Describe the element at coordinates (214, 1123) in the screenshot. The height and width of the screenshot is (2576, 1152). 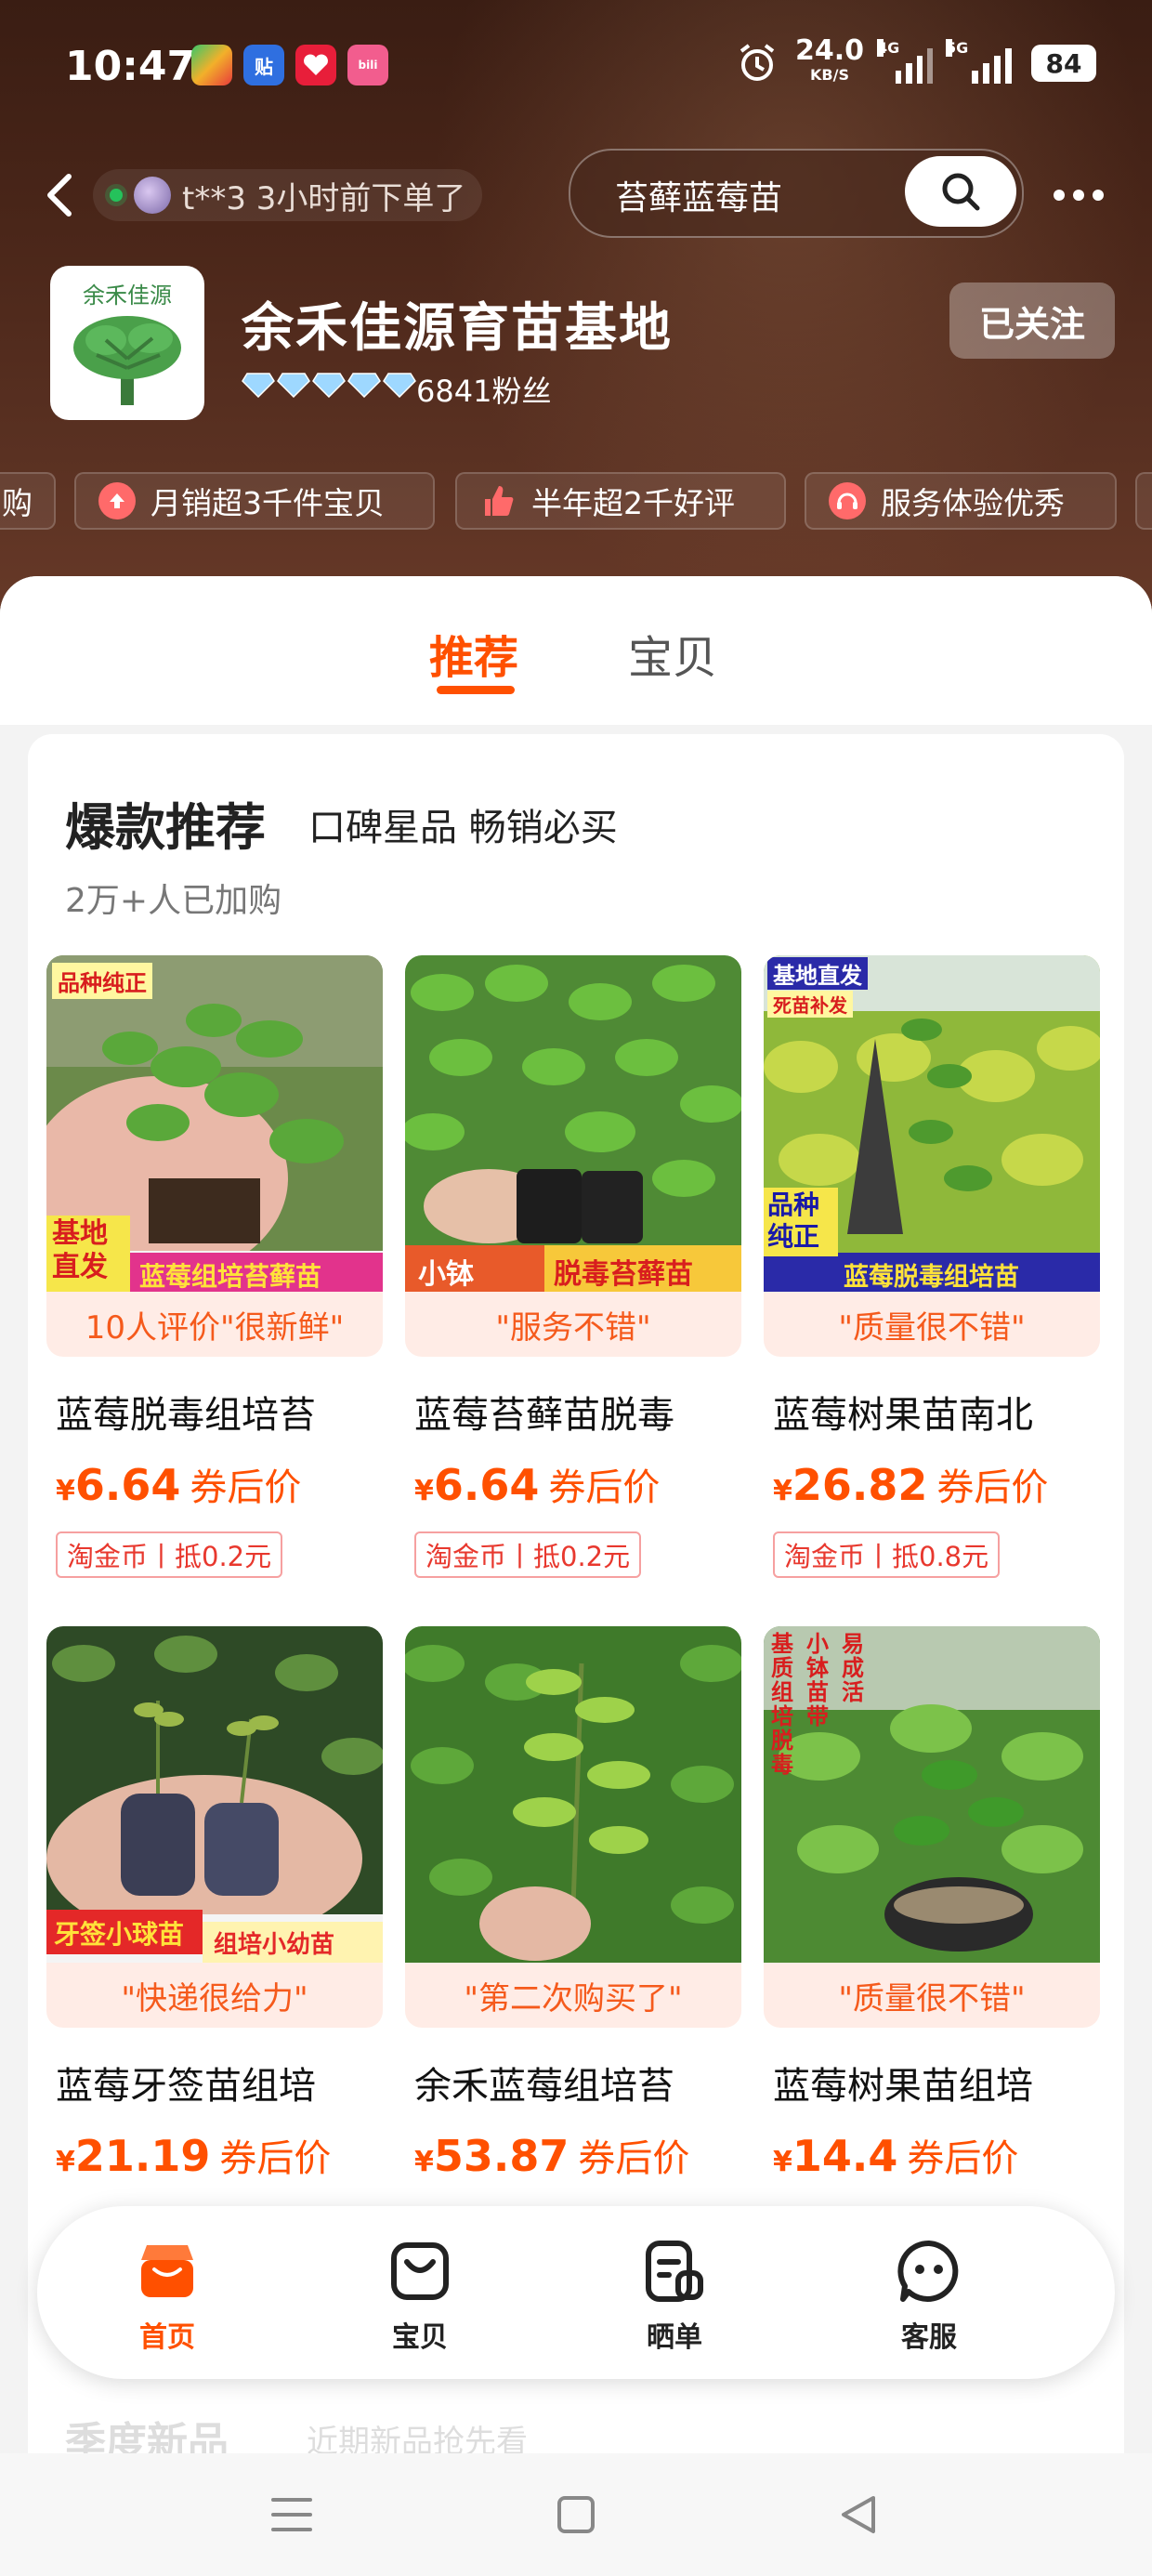
I see `product-image: 品种纯正 基地直发 蓝莓组培苔藓苗` at that location.